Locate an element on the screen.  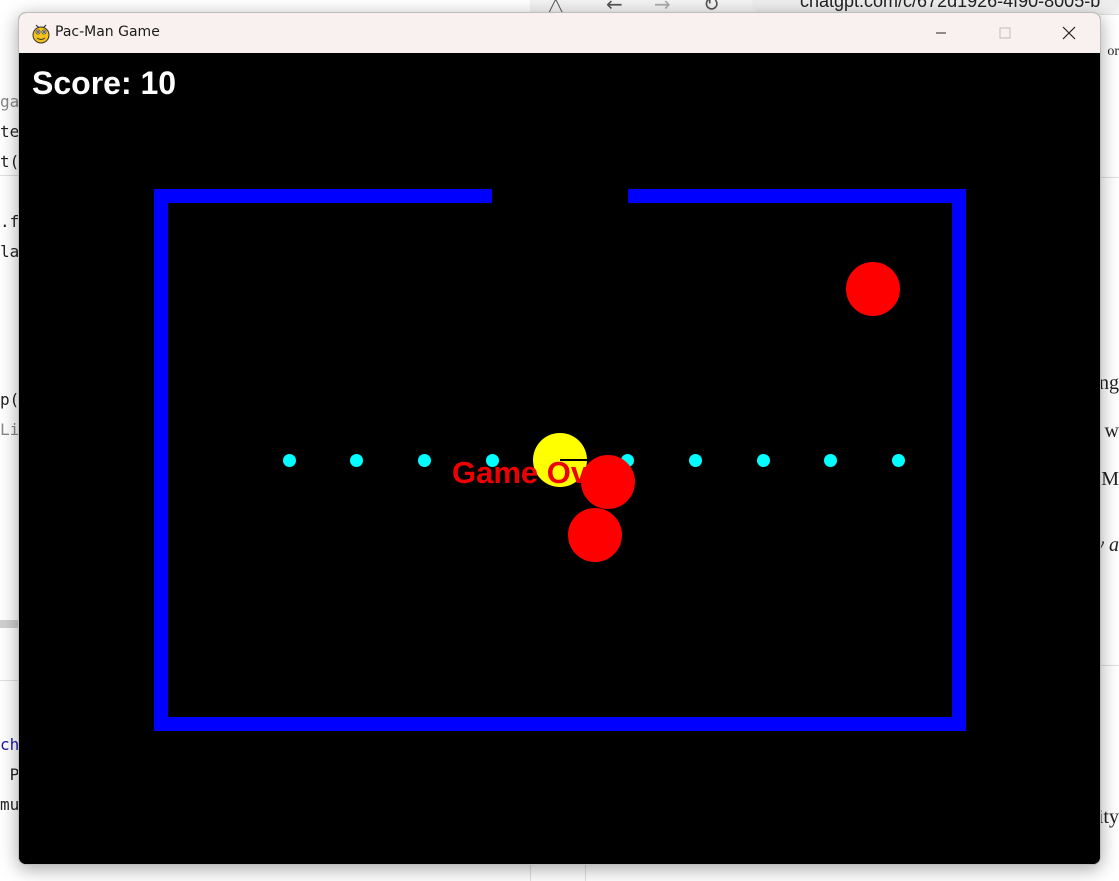
maximize-button is located at coordinates (1005, 33).